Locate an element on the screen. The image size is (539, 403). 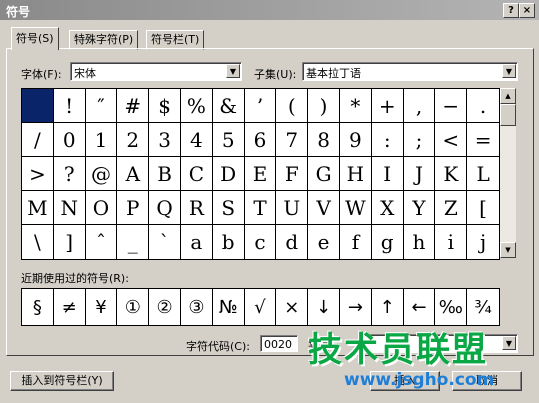
symbol-cell: 6 is located at coordinates (260, 140).